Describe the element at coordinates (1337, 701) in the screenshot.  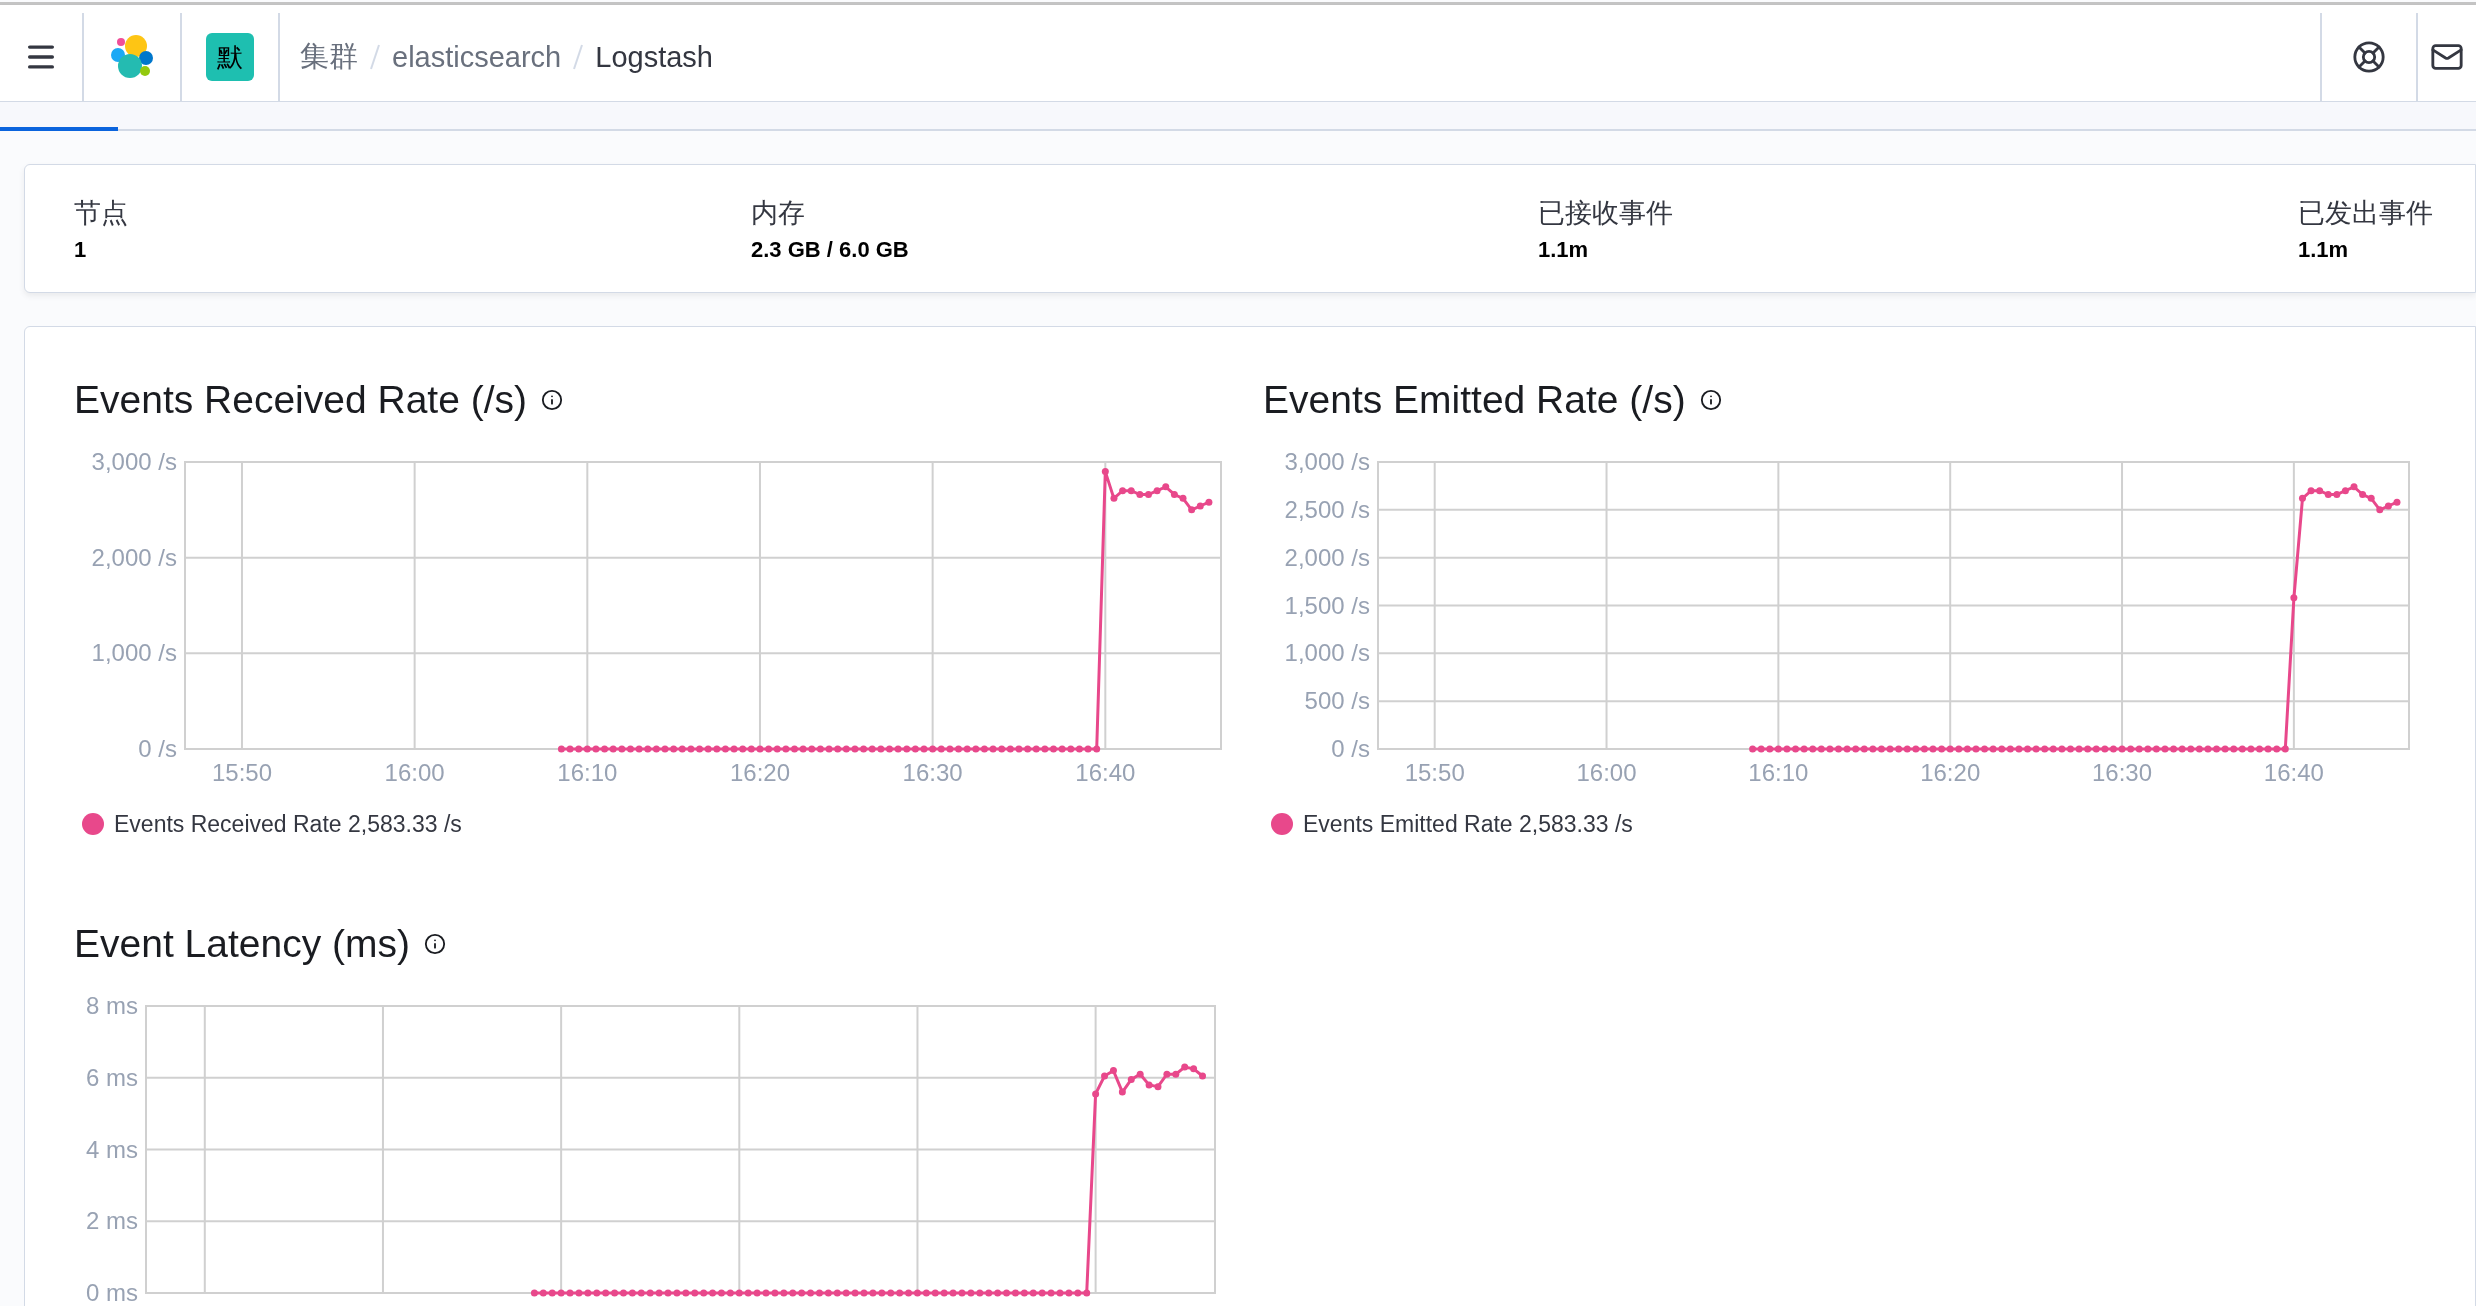
I see `y-tick-label: 500 /s` at that location.